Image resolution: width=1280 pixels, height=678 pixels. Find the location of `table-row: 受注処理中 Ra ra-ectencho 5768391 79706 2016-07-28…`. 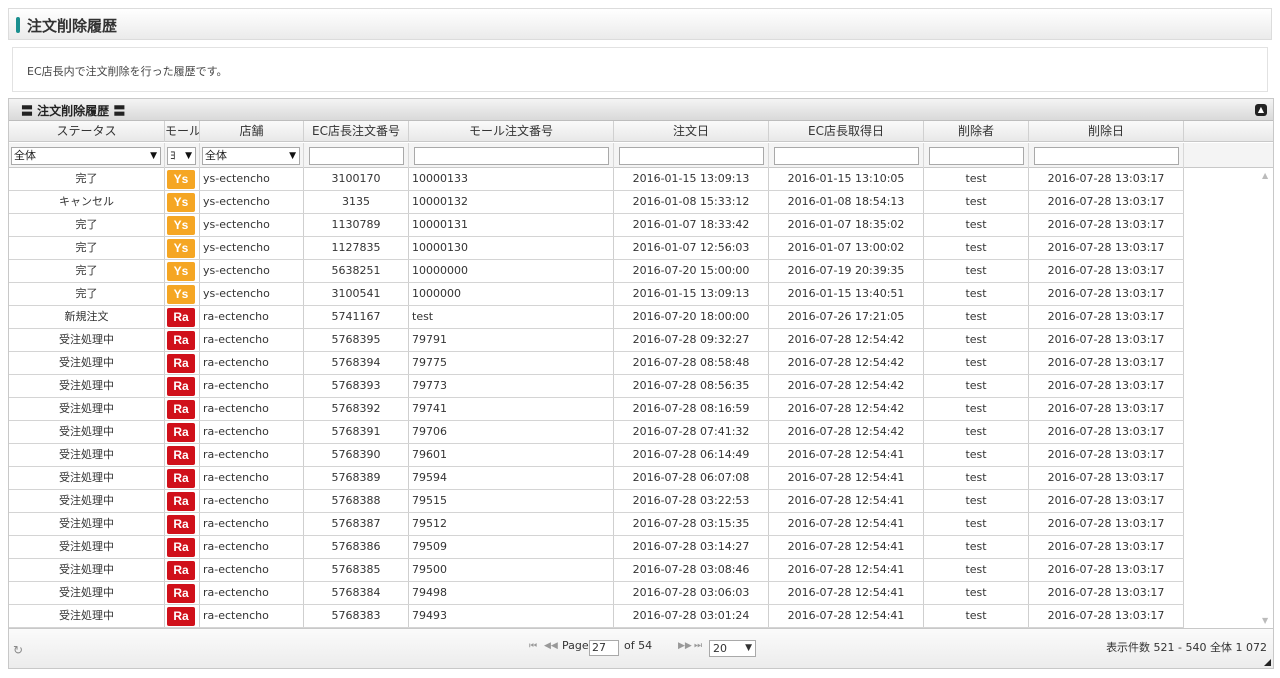

table-row: 受注処理中 Ra ra-ectencho 5768391 79706 2016-07-28… is located at coordinates (596, 432).